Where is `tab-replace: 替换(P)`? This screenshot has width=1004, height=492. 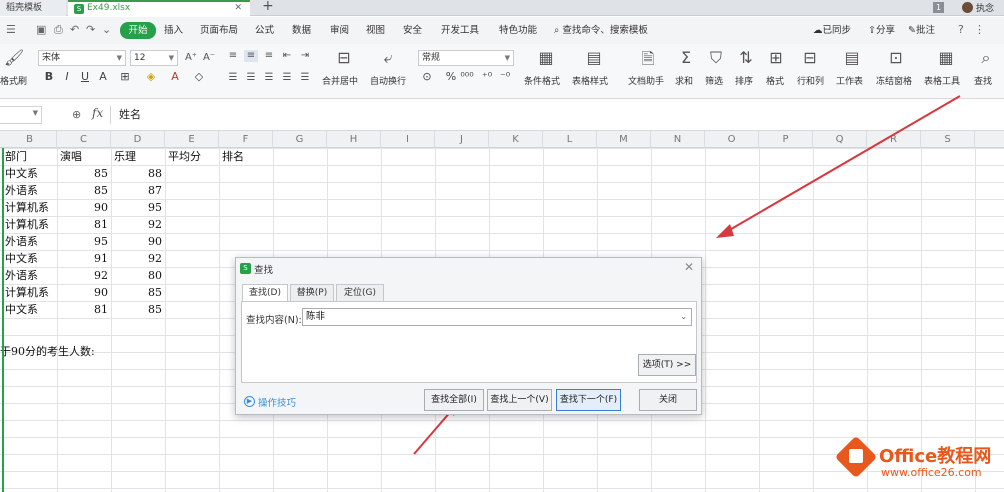
tab-replace: 替换(P) is located at coordinates (312, 292).